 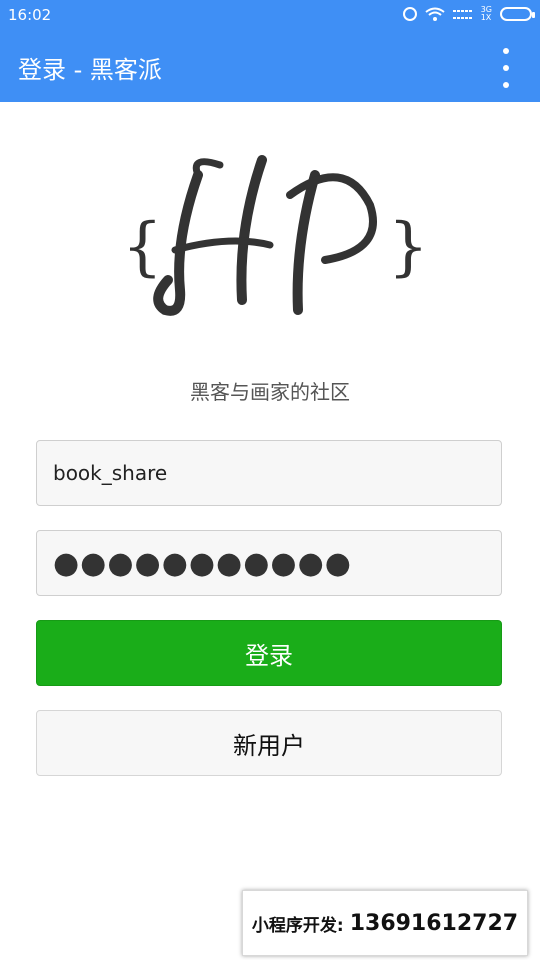 What do you see at coordinates (297, 925) in the screenshot?
I see `watermark-label: 小程序开发:` at bounding box center [297, 925].